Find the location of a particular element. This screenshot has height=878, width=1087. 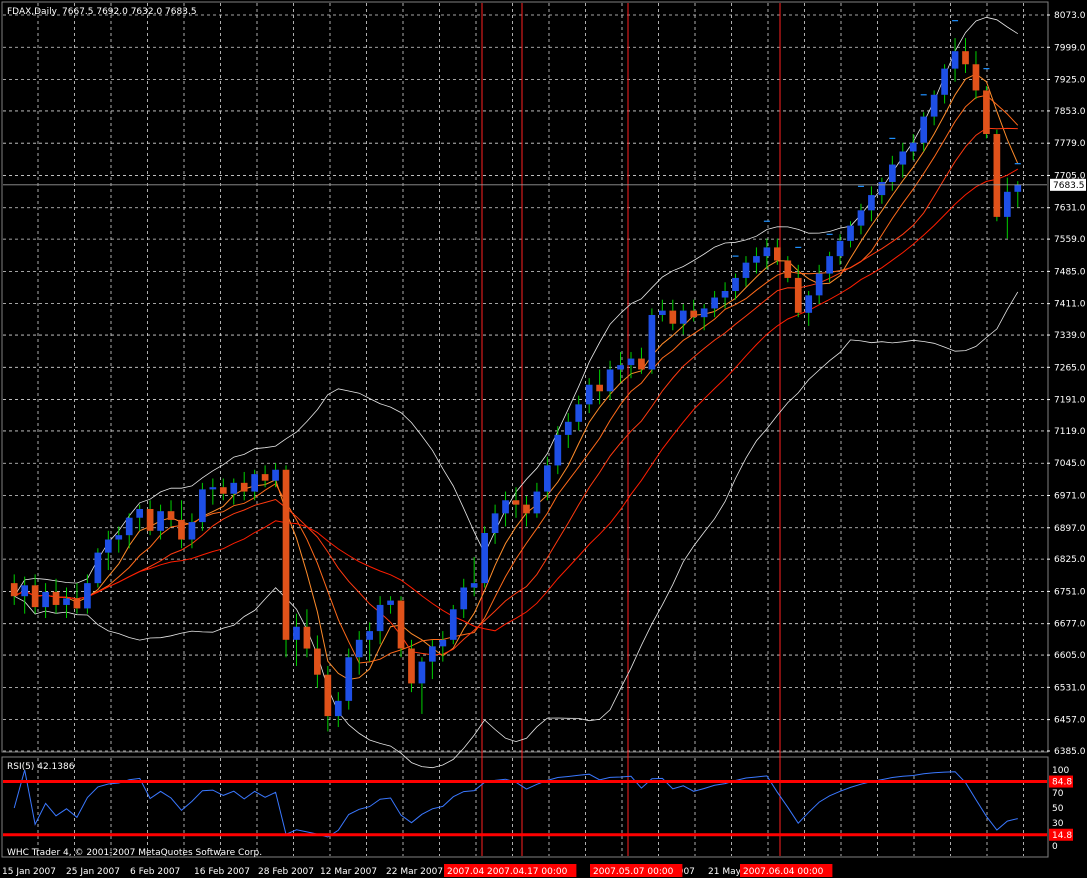

date-label: 6 Feb 2007 is located at coordinates (155, 872).